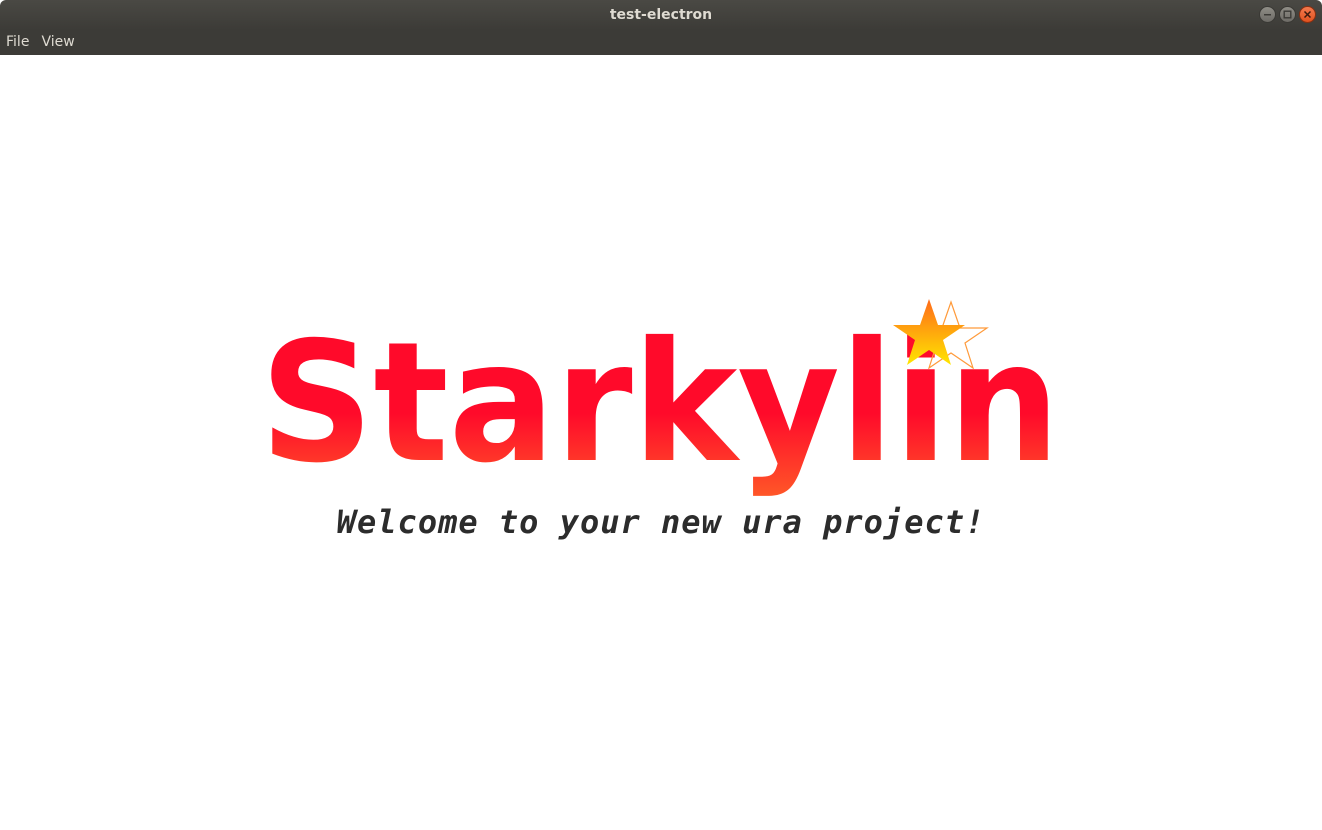 Image resolution: width=1322 pixels, height=830 pixels. I want to click on starkylin-logo: Starkylin, so click(660, 399).